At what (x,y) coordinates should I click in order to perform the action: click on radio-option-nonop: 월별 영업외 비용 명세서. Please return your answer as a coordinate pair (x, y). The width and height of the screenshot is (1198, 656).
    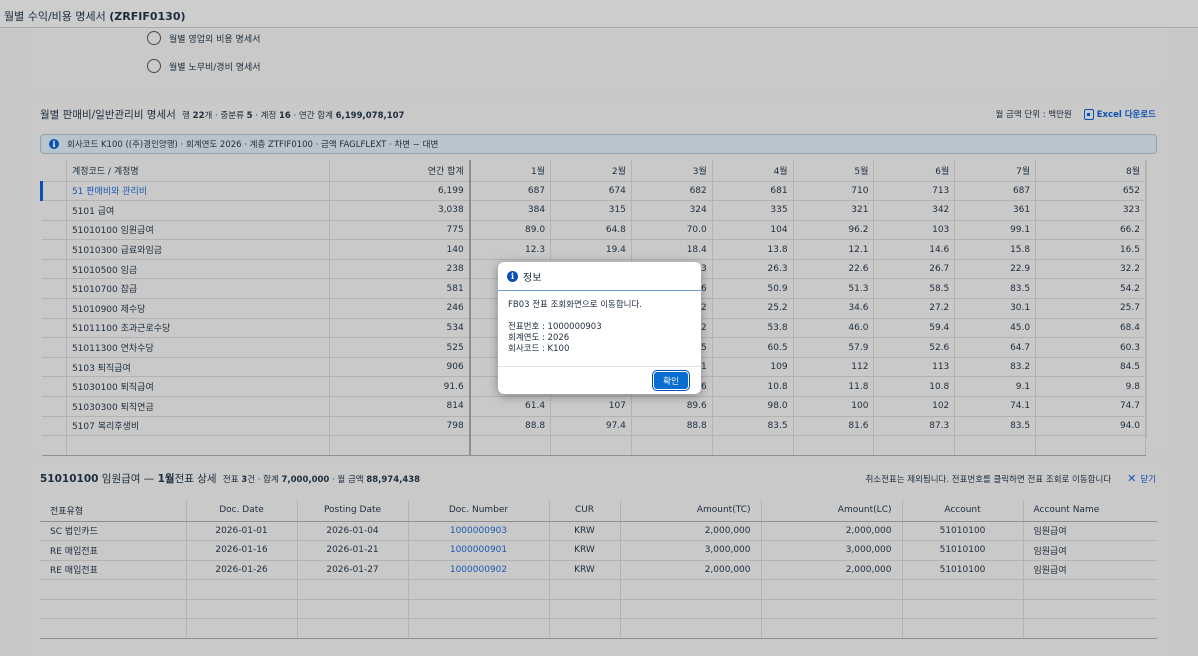
    Looking at the image, I should click on (203, 38).